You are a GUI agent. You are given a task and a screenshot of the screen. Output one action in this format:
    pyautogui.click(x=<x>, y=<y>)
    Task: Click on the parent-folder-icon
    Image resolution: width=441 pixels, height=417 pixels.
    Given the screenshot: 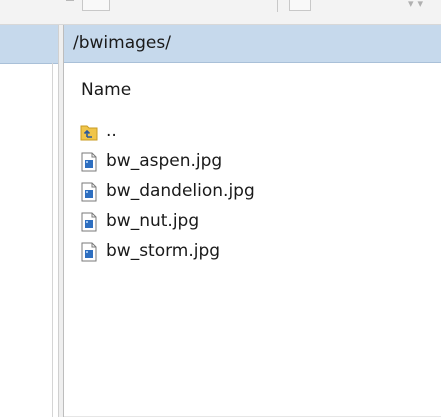 What is the action you would take?
    pyautogui.click(x=89, y=132)
    